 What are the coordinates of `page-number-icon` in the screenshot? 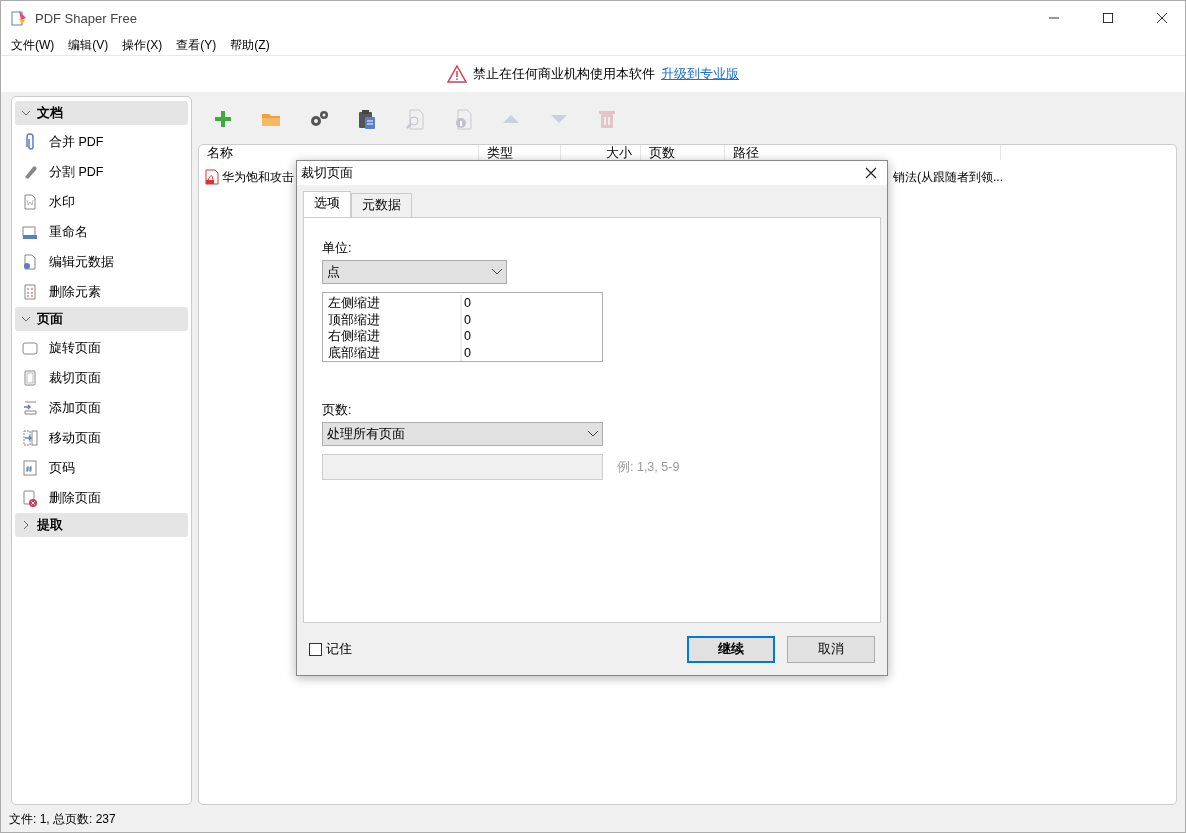 It's located at (30, 468).